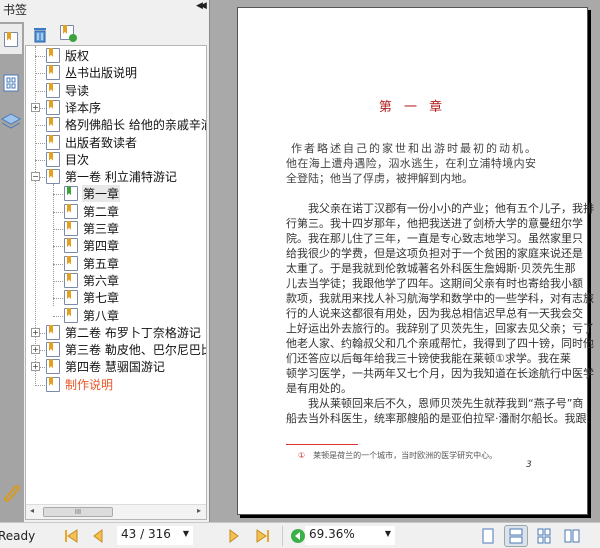 The width and height of the screenshot is (600, 548). What do you see at coordinates (101, 315) in the screenshot?
I see `bookmark-label: 第八章` at bounding box center [101, 315].